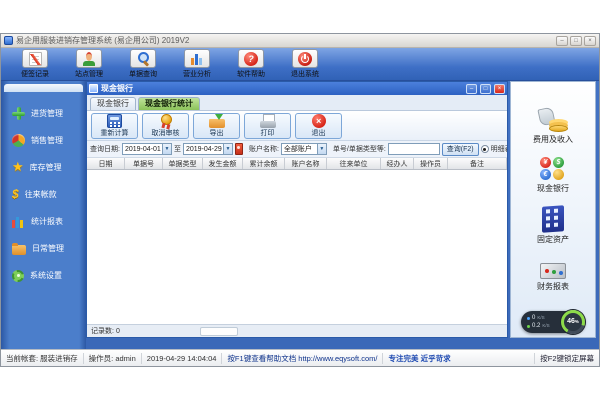 The height and width of the screenshot is (400, 600). What do you see at coordinates (471, 88) in the screenshot?
I see `mdi-minimize-button: –` at bounding box center [471, 88].